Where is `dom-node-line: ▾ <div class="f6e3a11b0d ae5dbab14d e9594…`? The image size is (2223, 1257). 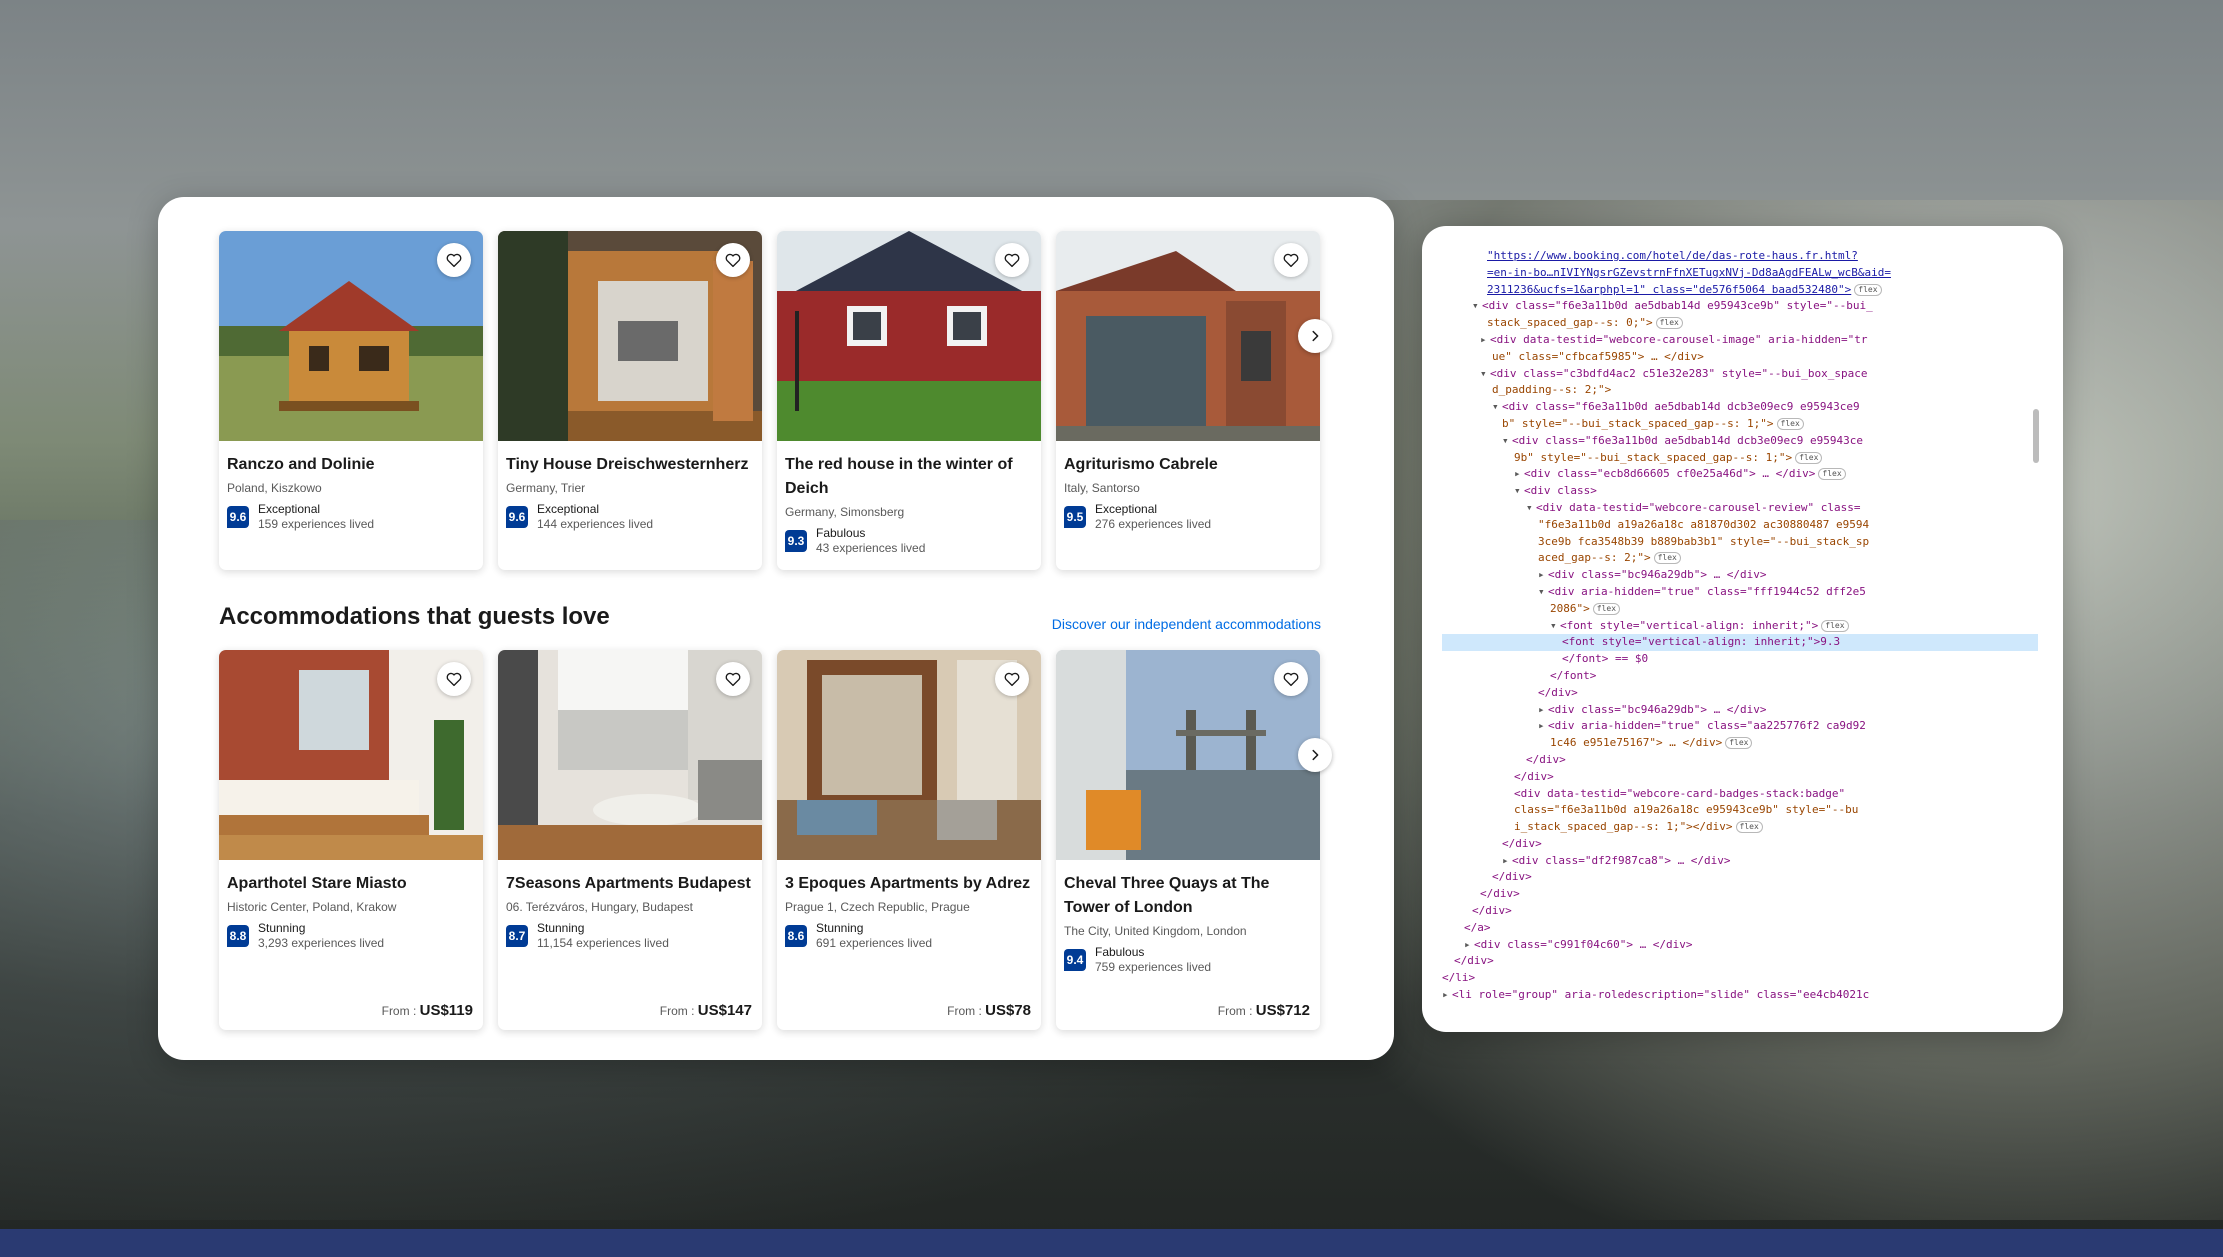
dom-node-line: ▾ <div class="f6e3a11b0d ae5dbab14d e9594… is located at coordinates (1740, 306).